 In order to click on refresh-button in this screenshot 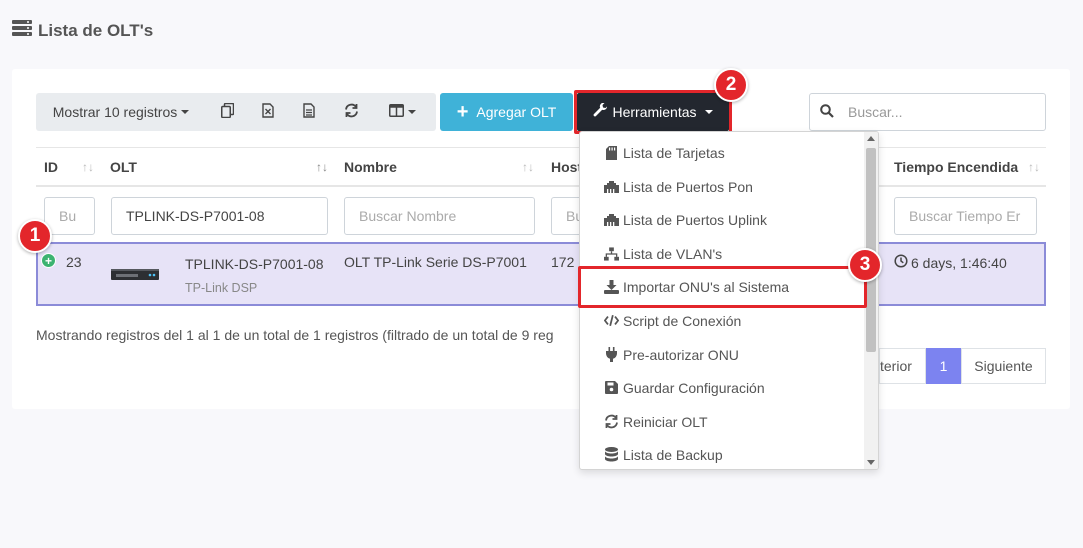, I will do `click(351, 112)`.